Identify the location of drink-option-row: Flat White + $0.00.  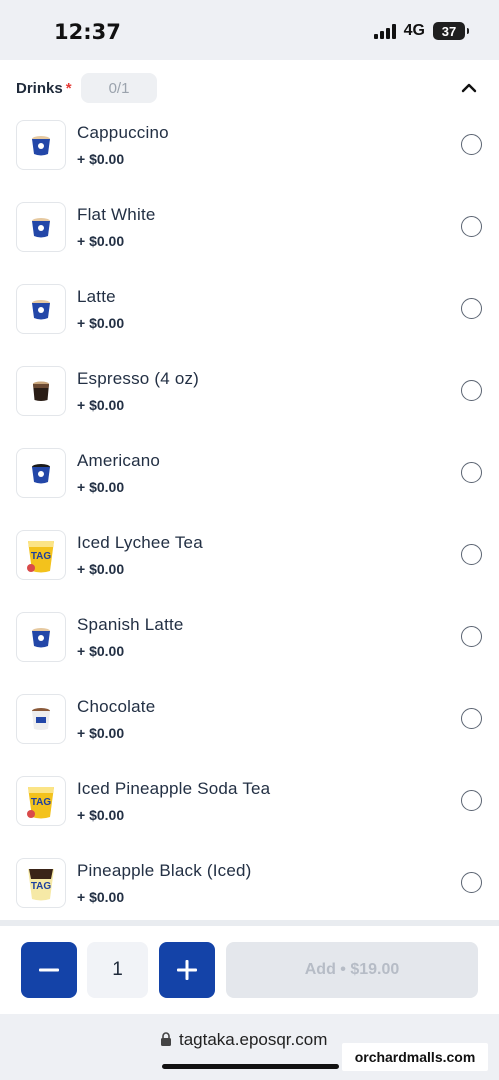
(249, 239).